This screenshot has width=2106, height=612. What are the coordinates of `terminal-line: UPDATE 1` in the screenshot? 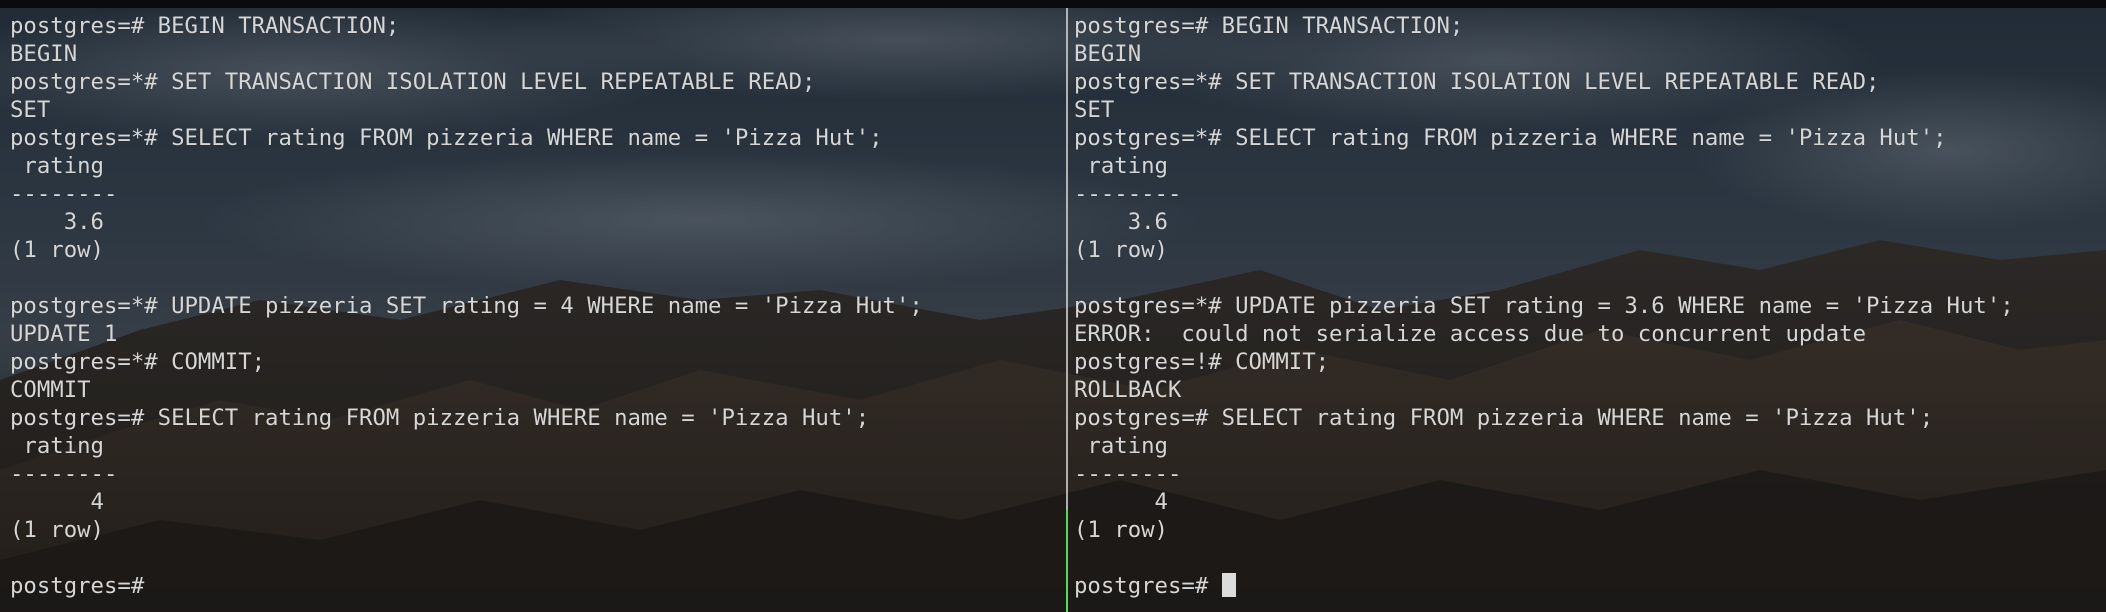 It's located at (64, 334).